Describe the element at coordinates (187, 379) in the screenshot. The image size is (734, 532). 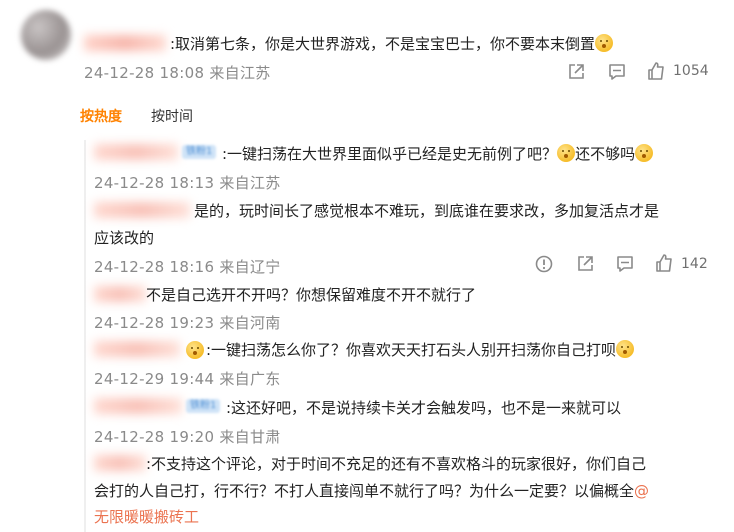
I see `reply-meta: 24-12-29 19:44 来自广东` at that location.